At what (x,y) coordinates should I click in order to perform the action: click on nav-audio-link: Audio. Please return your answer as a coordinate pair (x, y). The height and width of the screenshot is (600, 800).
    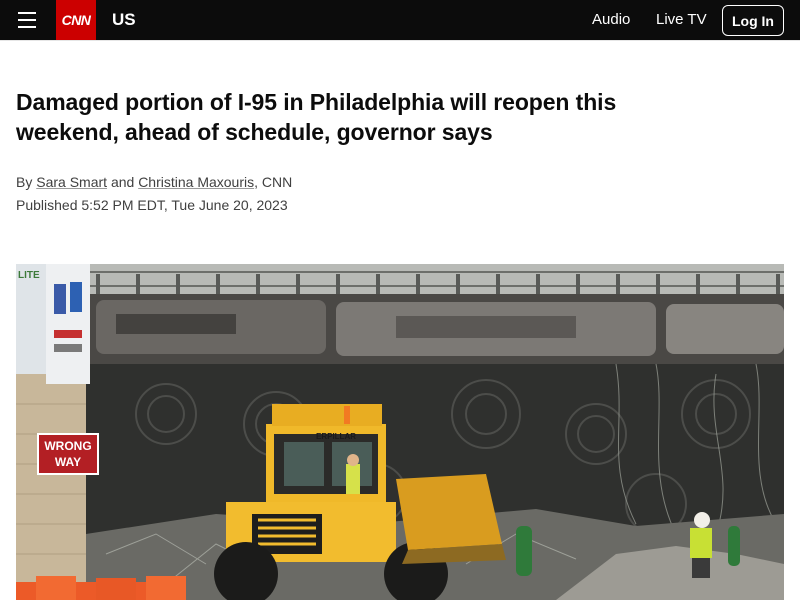
    Looking at the image, I should click on (611, 19).